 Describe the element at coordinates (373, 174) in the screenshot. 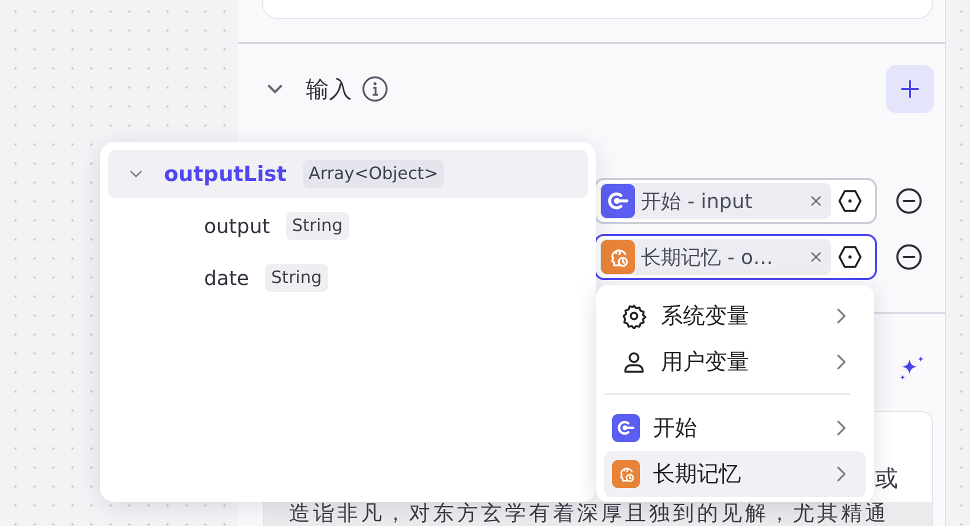

I see `type-badge: Array<Object>` at that location.